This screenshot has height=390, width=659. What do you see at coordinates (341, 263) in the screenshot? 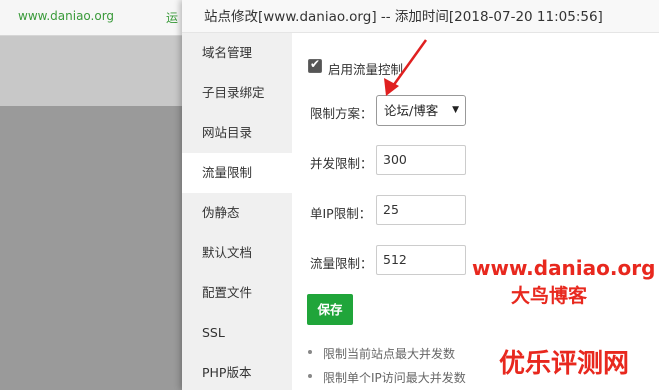
I see `traffic-label: 流量限制：` at bounding box center [341, 263].